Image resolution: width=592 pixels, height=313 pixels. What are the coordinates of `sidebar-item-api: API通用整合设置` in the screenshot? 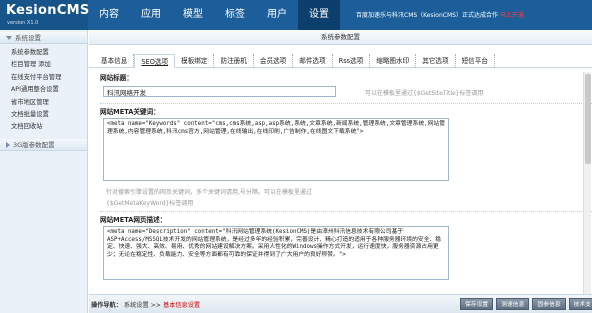 It's located at (43, 90).